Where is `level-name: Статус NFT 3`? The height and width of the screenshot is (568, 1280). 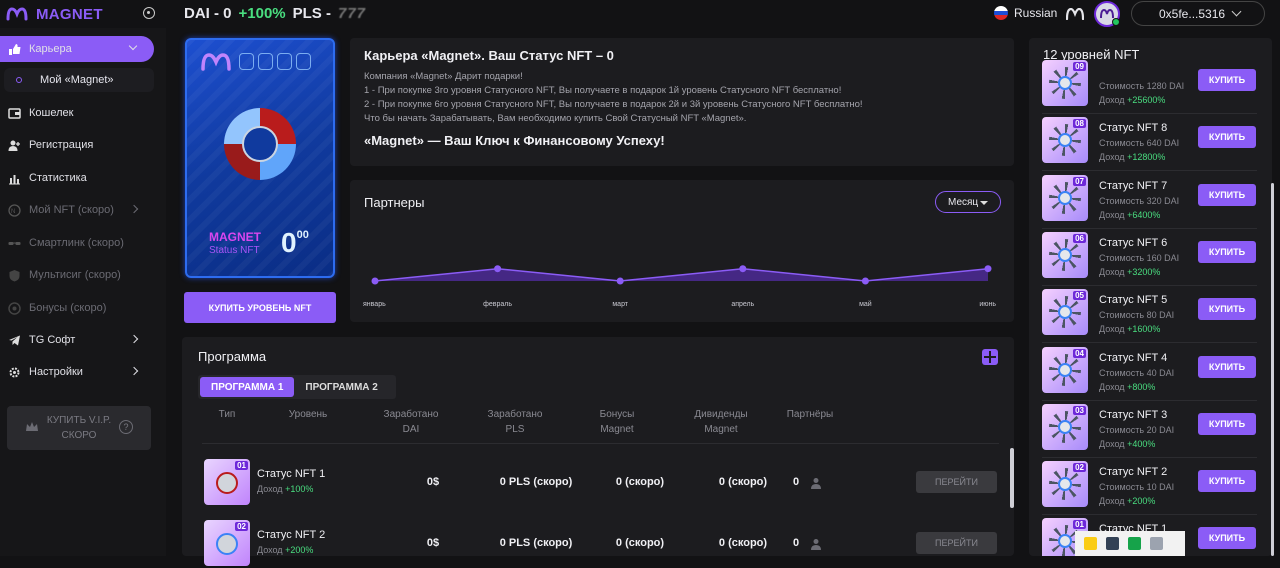 level-name: Статус NFT 3 is located at coordinates (1133, 414).